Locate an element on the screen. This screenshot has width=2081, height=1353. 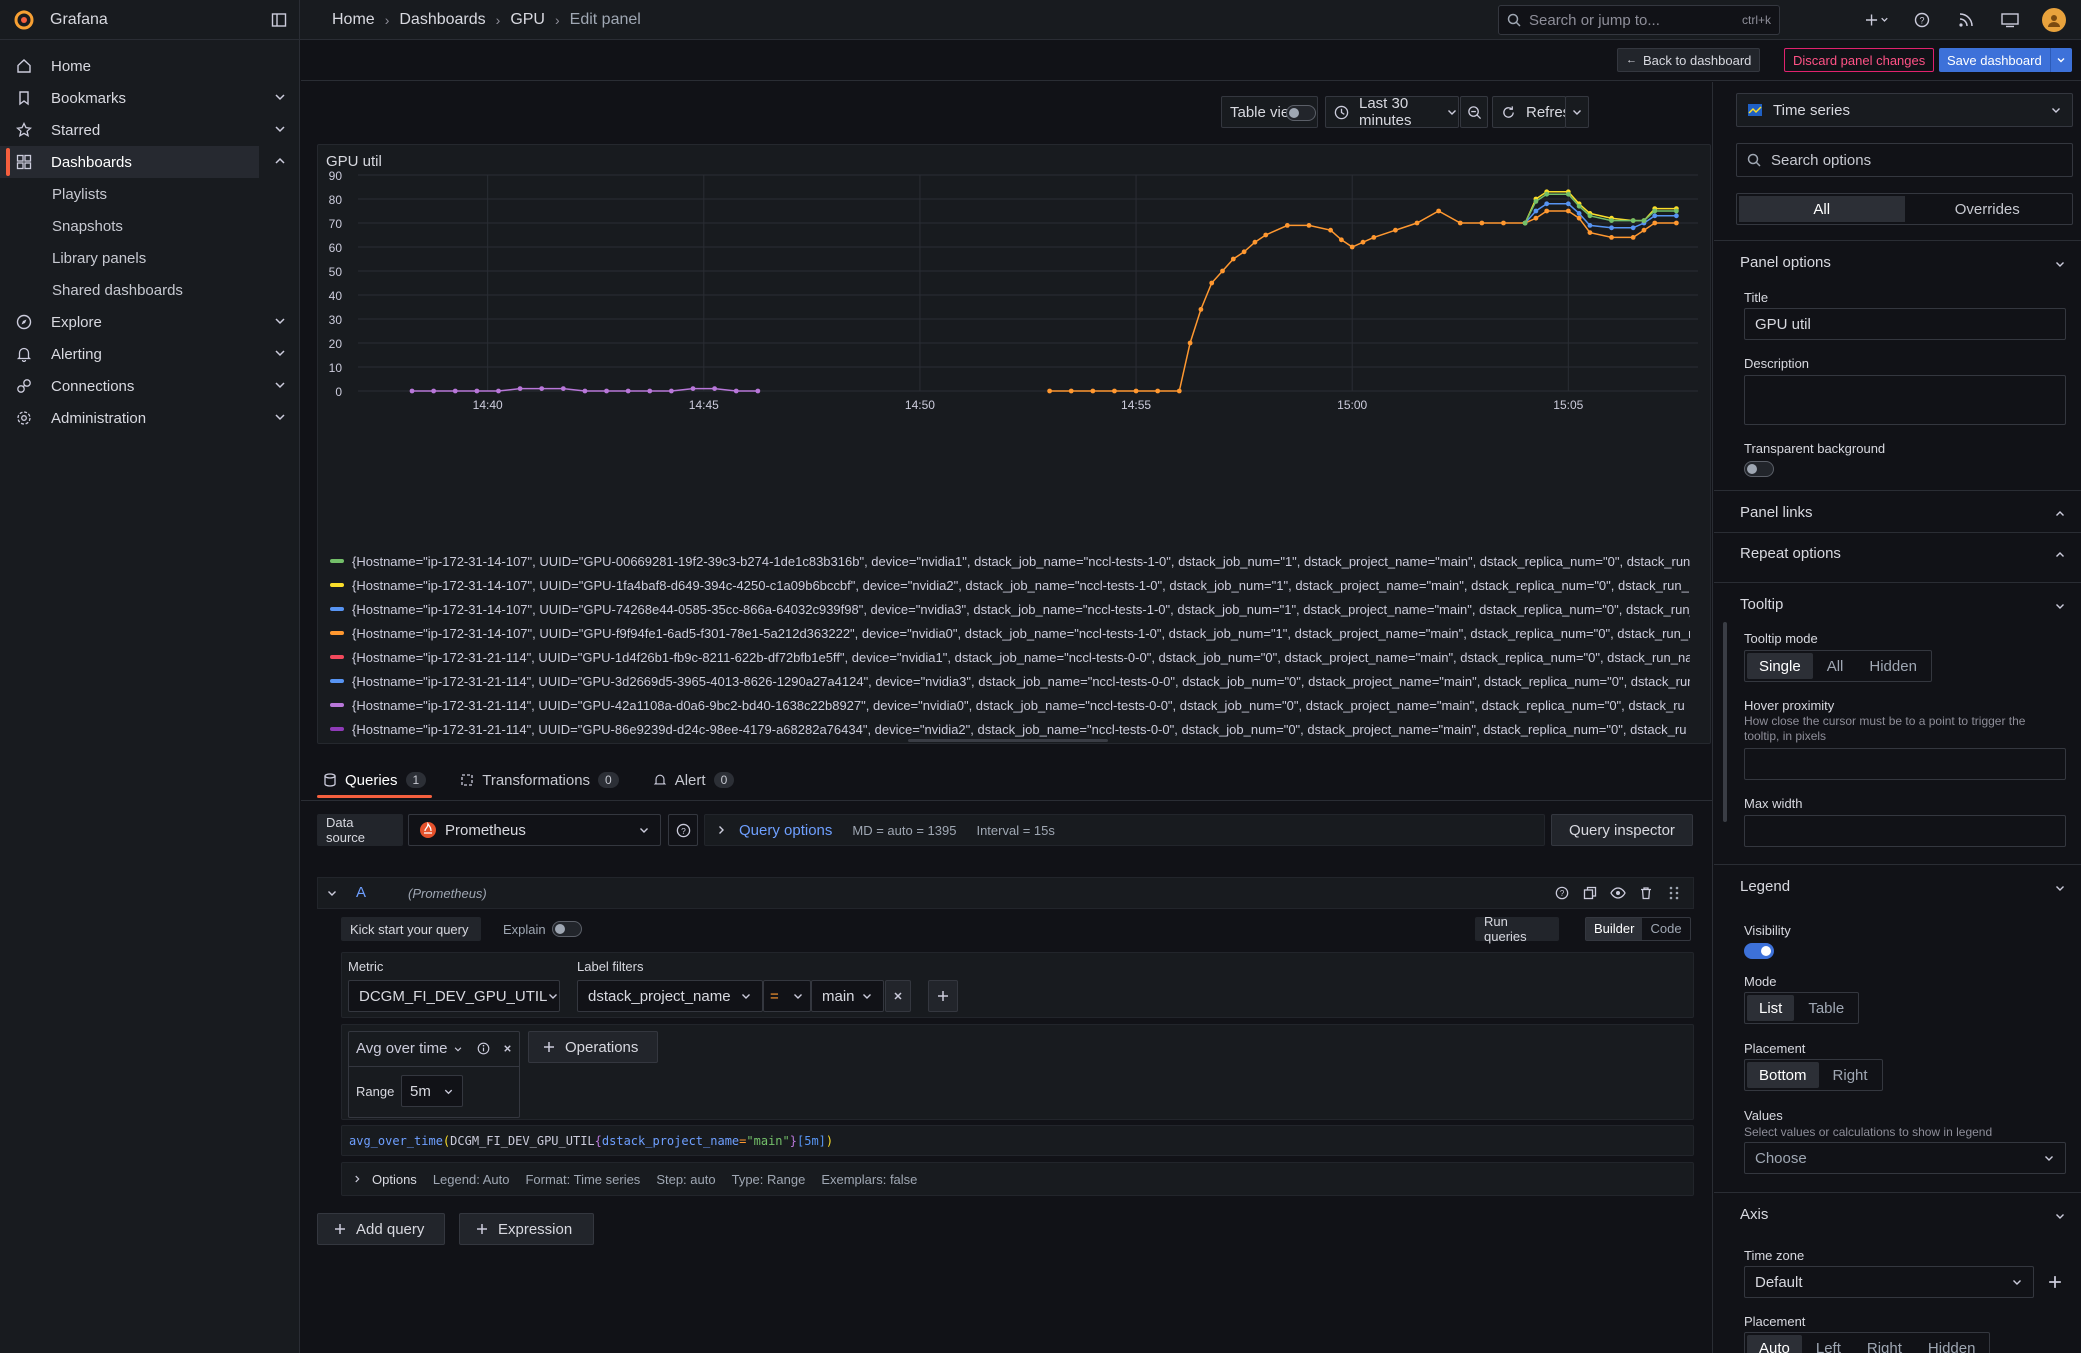
panel-links-header: Panel links is located at coordinates (1899, 514).